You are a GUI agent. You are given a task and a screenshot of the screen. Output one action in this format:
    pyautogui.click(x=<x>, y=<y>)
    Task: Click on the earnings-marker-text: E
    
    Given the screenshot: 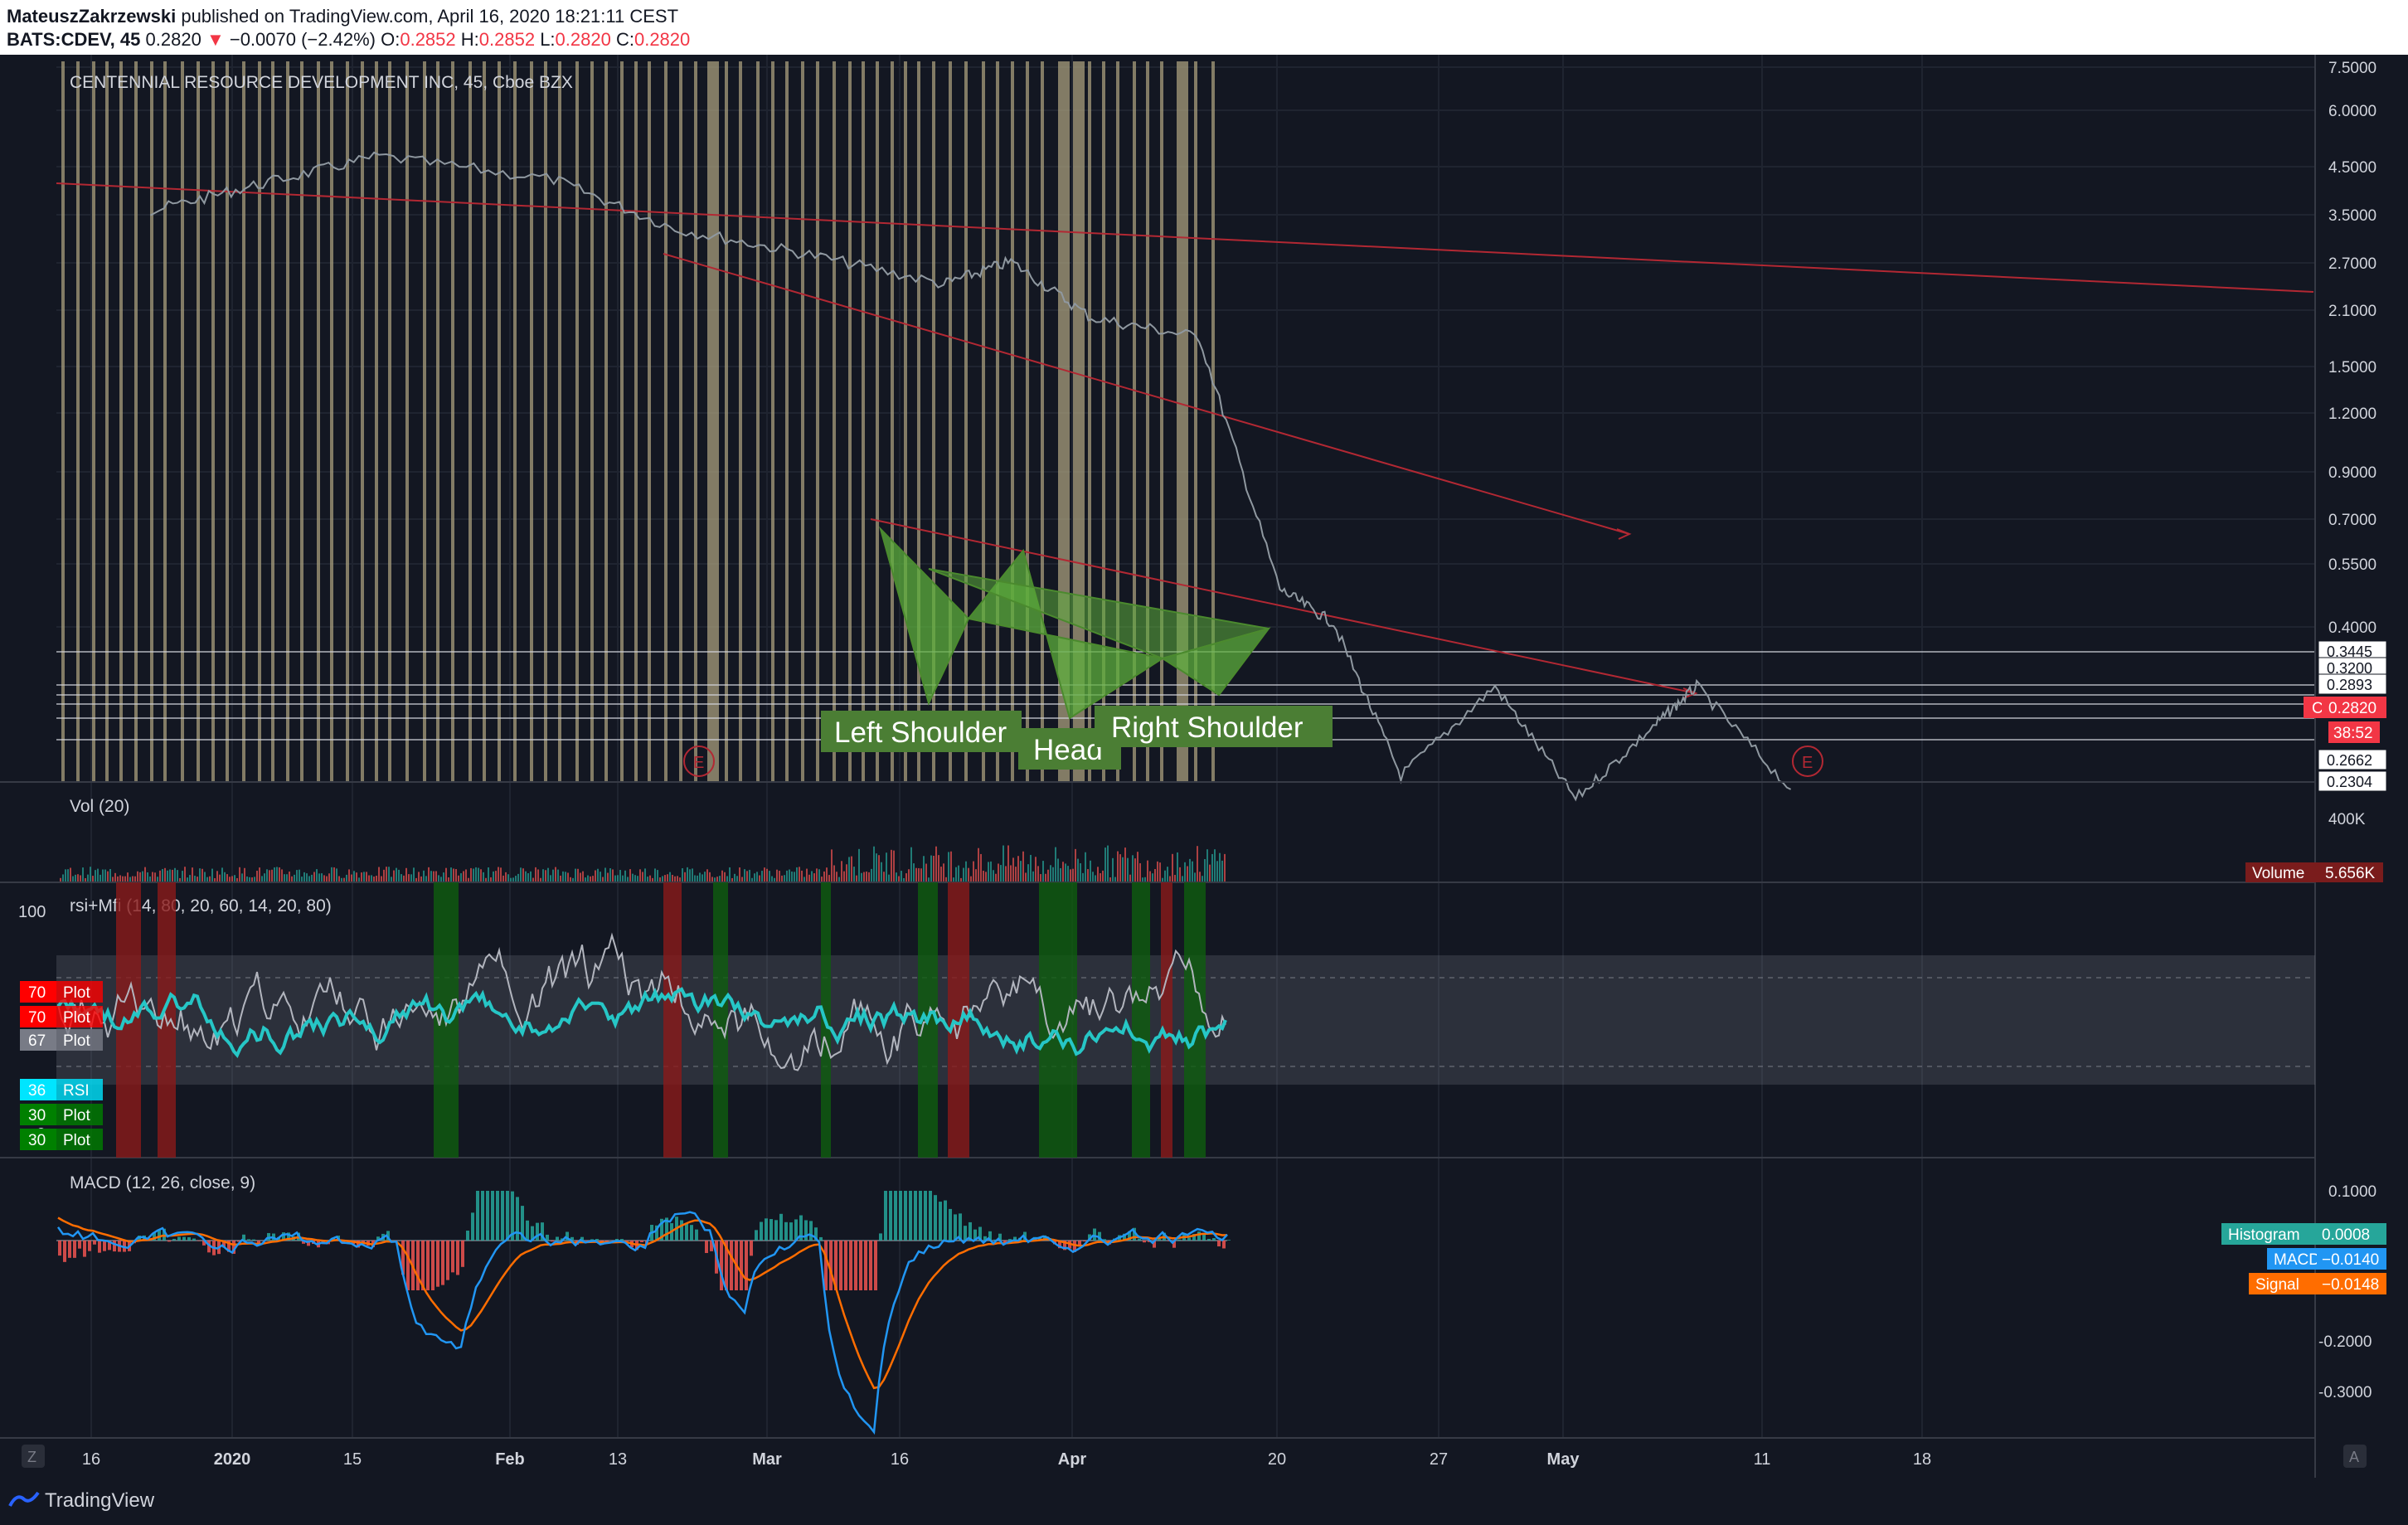 What is the action you would take?
    pyautogui.click(x=699, y=763)
    